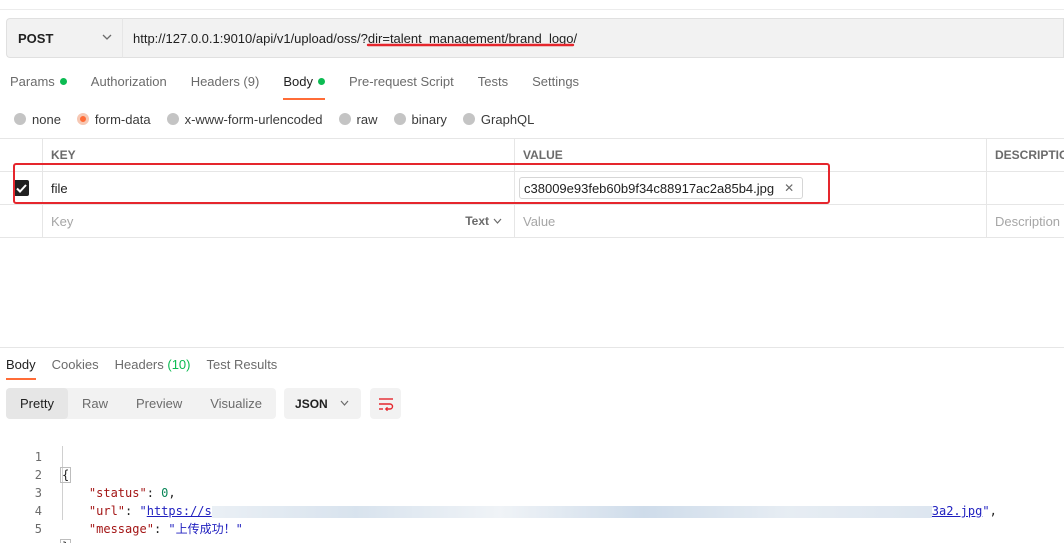 The image size is (1064, 543). Describe the element at coordinates (179, 364) in the screenshot. I see `headers-count: (10)` at that location.